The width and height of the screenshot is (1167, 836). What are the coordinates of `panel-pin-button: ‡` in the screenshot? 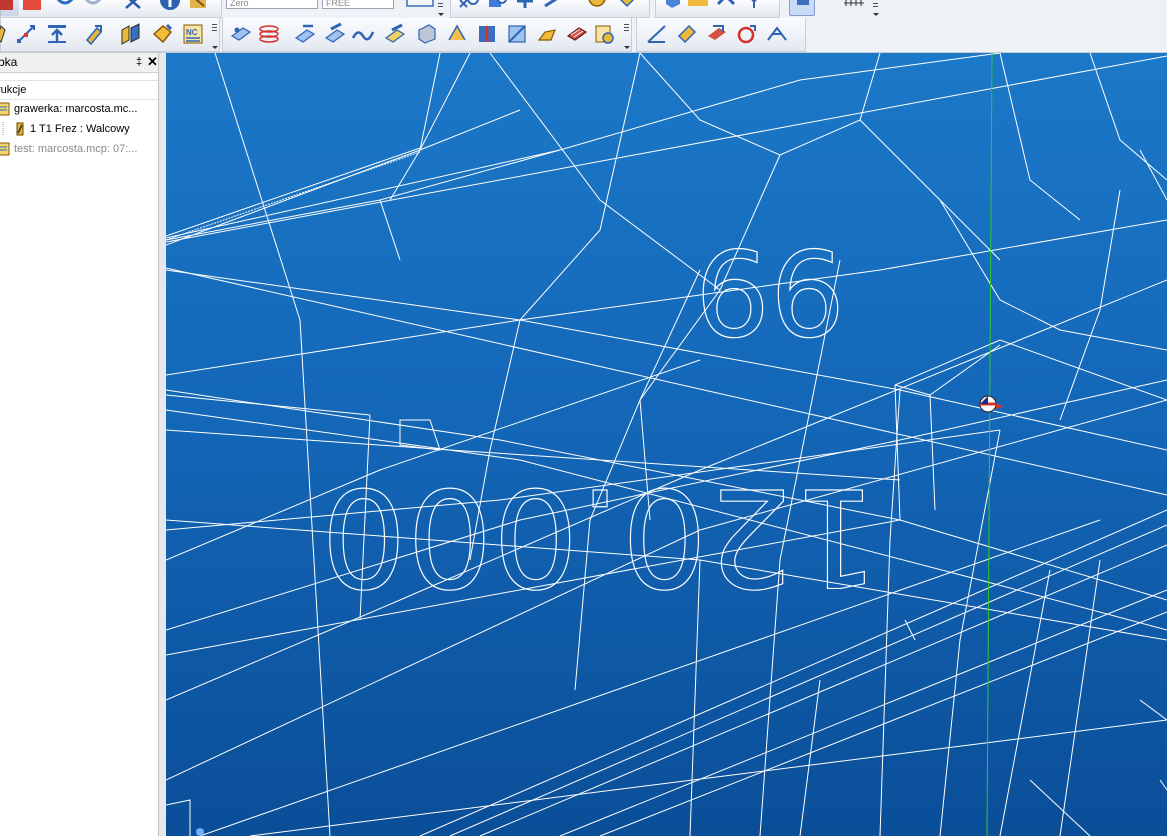 It's located at (139, 62).